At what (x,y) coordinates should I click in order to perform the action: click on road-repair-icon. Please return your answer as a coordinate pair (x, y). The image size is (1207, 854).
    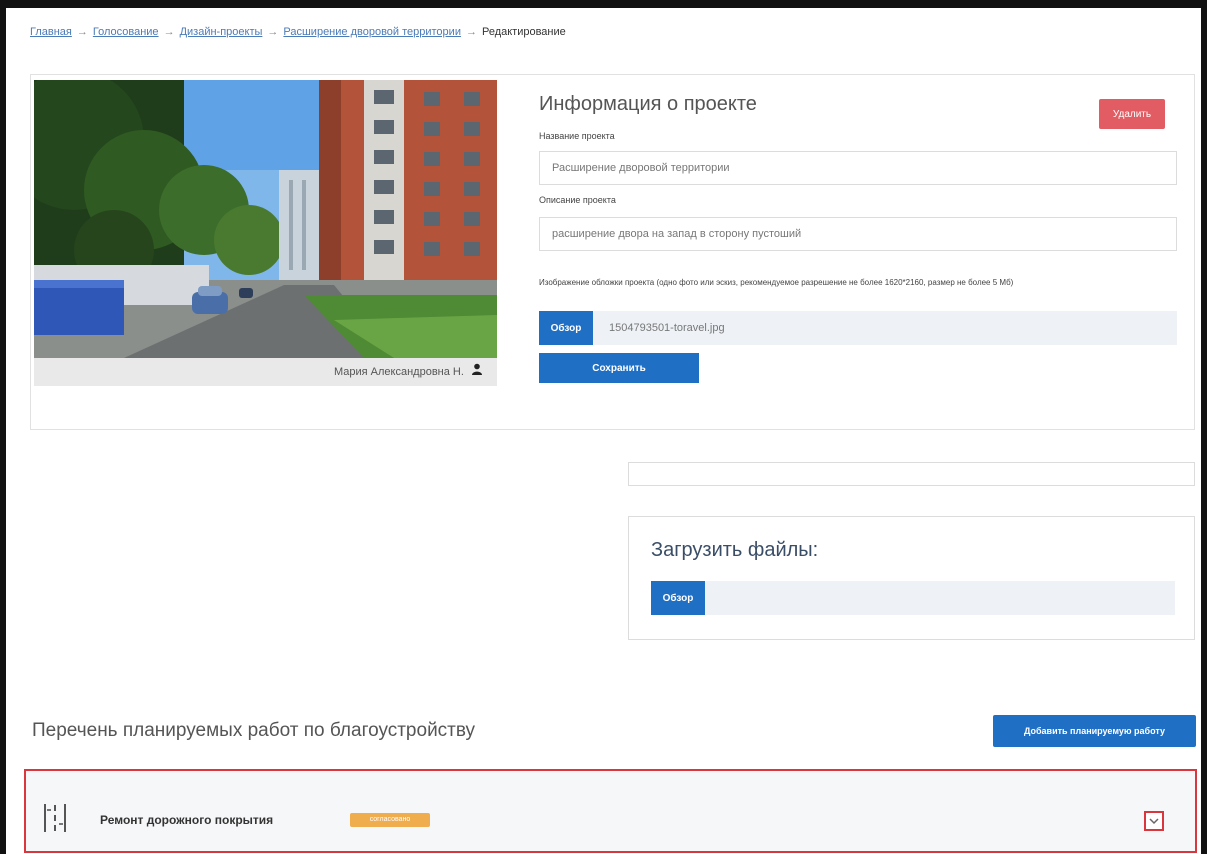
    Looking at the image, I should click on (55, 820).